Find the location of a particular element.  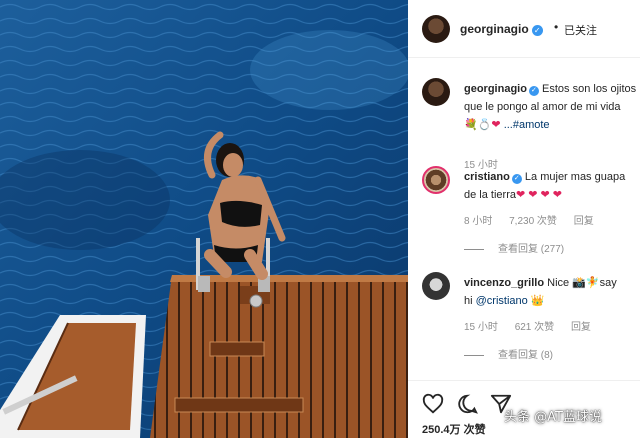

caption-username: georginagio is located at coordinates (495, 89).